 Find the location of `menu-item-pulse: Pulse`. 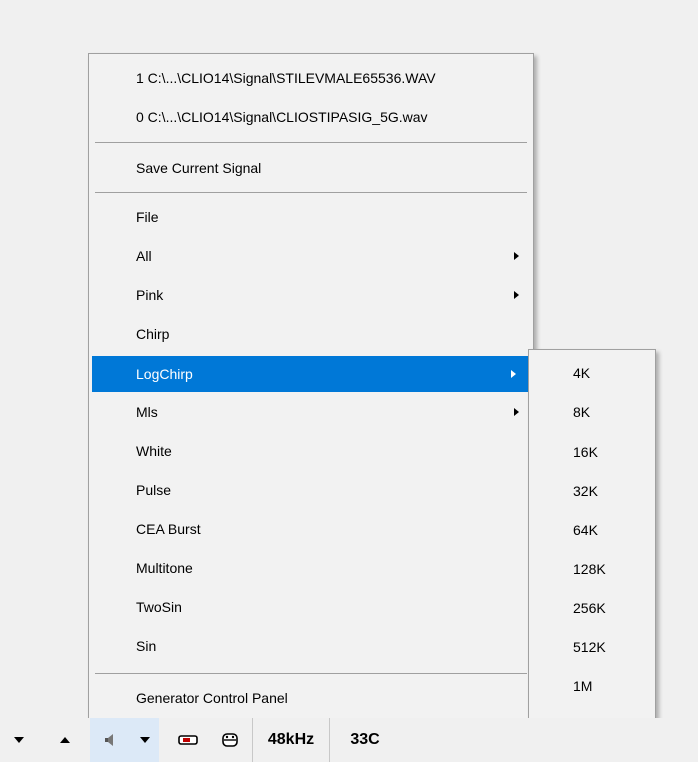

menu-item-pulse: Pulse is located at coordinates (311, 490).